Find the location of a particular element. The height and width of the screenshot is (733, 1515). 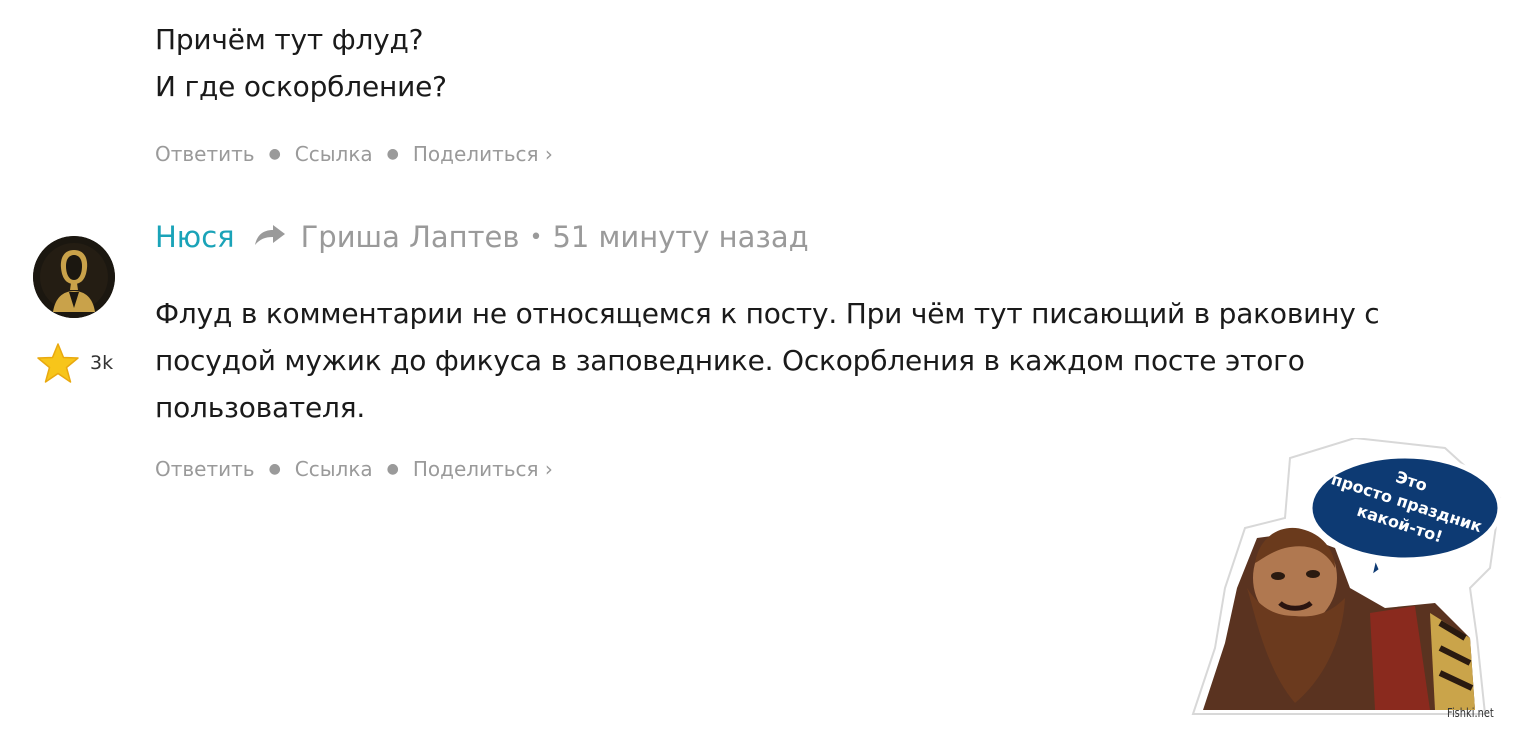

avatar-silhouette-icon is located at coordinates (74, 277).